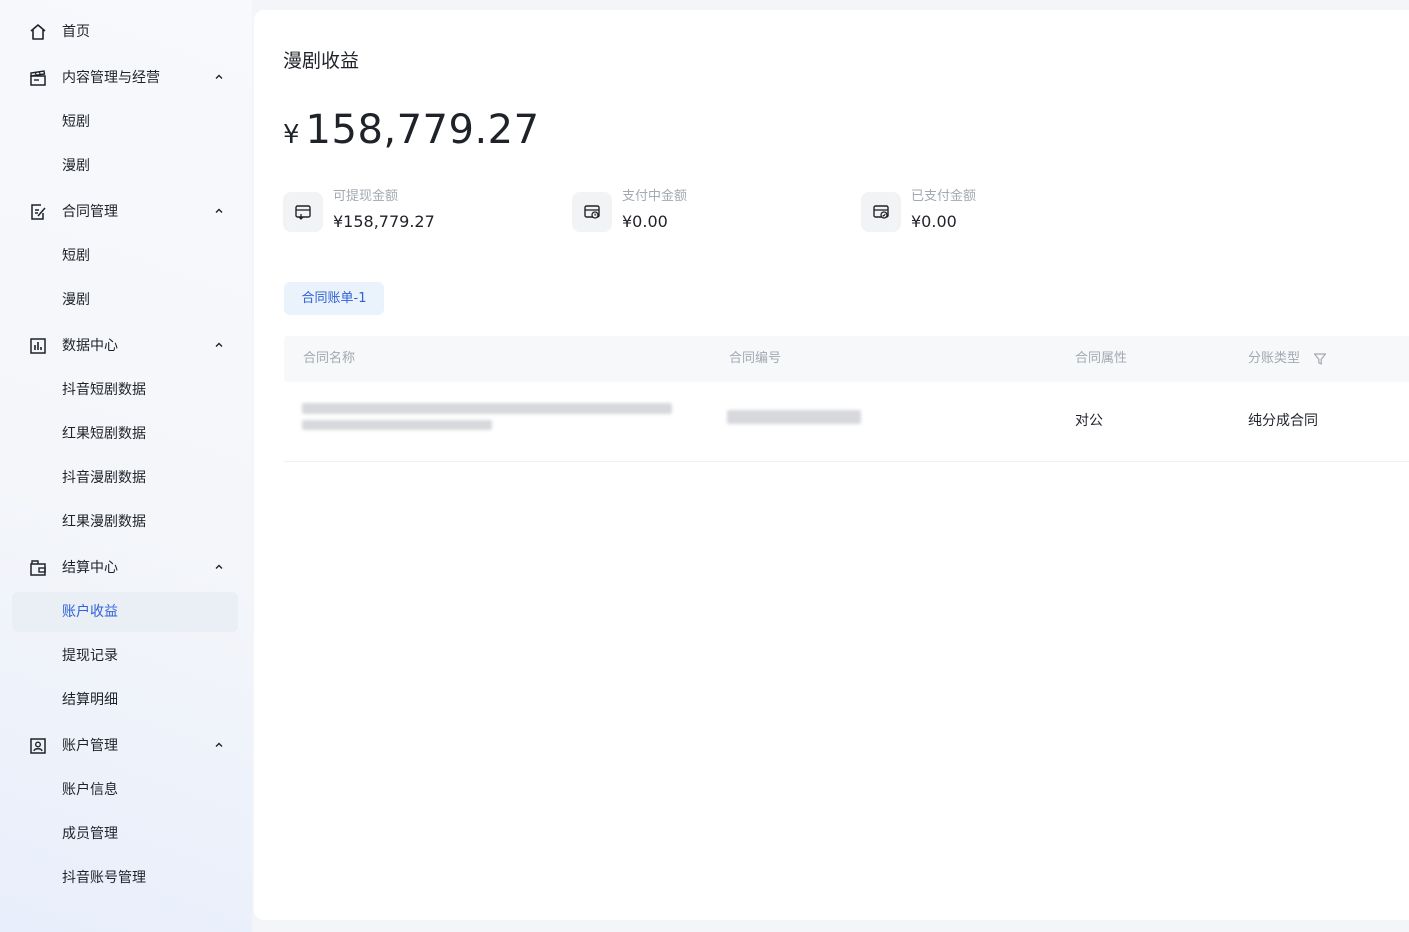  I want to click on total-earnings: ¥ 158,779.27, so click(411, 130).